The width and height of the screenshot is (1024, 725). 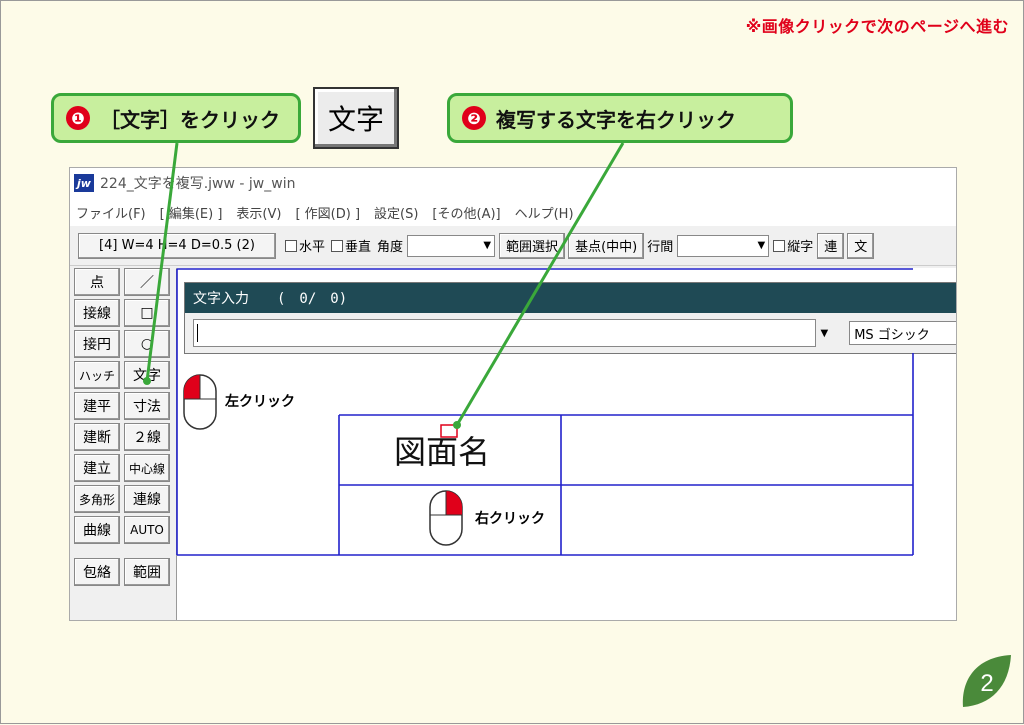 What do you see at coordinates (986, 683) in the screenshot?
I see `page-number: 2` at bounding box center [986, 683].